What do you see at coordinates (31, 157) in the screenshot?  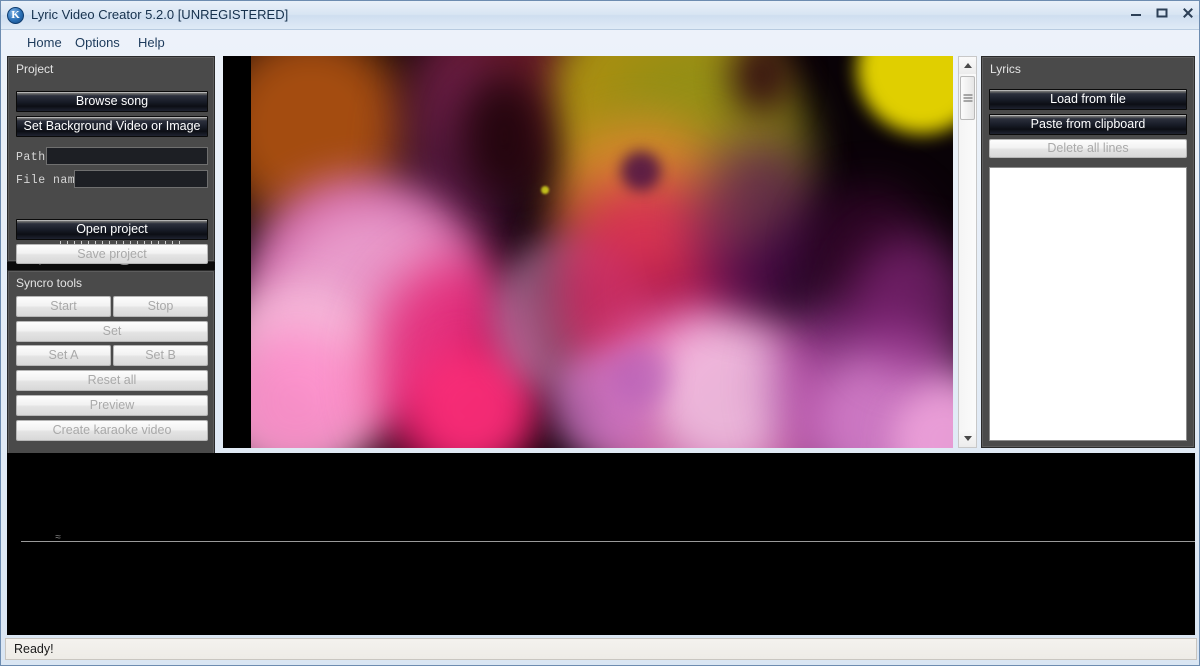 I see `path-label: Path` at bounding box center [31, 157].